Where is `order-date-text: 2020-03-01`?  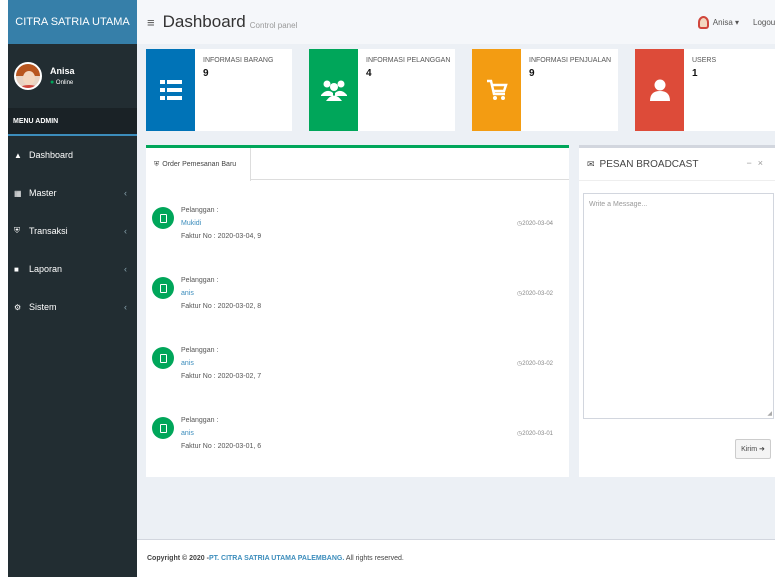
order-date-text: 2020-03-01 is located at coordinates (537, 434).